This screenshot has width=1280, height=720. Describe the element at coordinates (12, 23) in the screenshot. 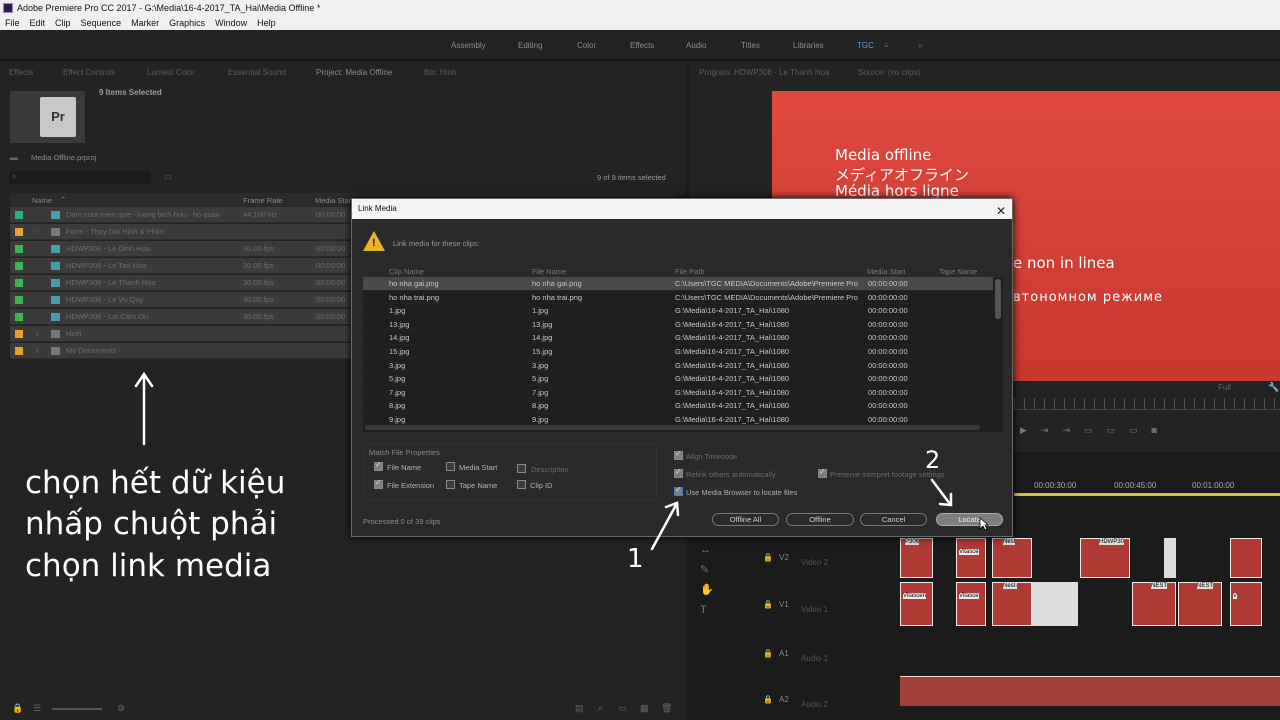

I see `menu-file: File` at that location.